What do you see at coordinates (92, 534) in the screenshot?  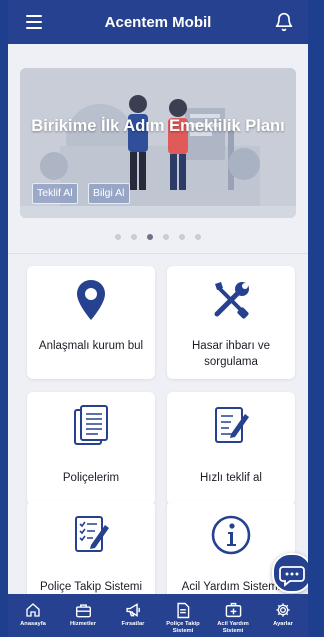 I see `checklist-pen-icon` at bounding box center [92, 534].